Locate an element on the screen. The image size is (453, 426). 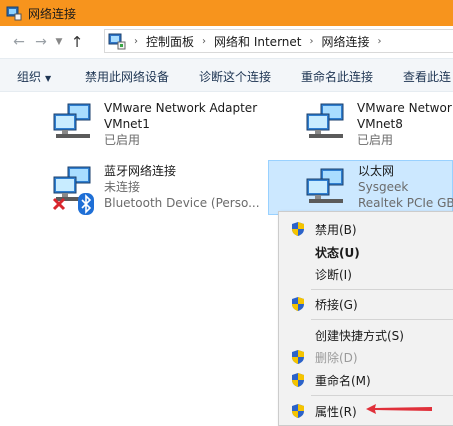
command-bar: 组织 ▼ 禁用此网络设备 诊断这个连接 重命名此连接 查看此连 is located at coordinates (226, 75).